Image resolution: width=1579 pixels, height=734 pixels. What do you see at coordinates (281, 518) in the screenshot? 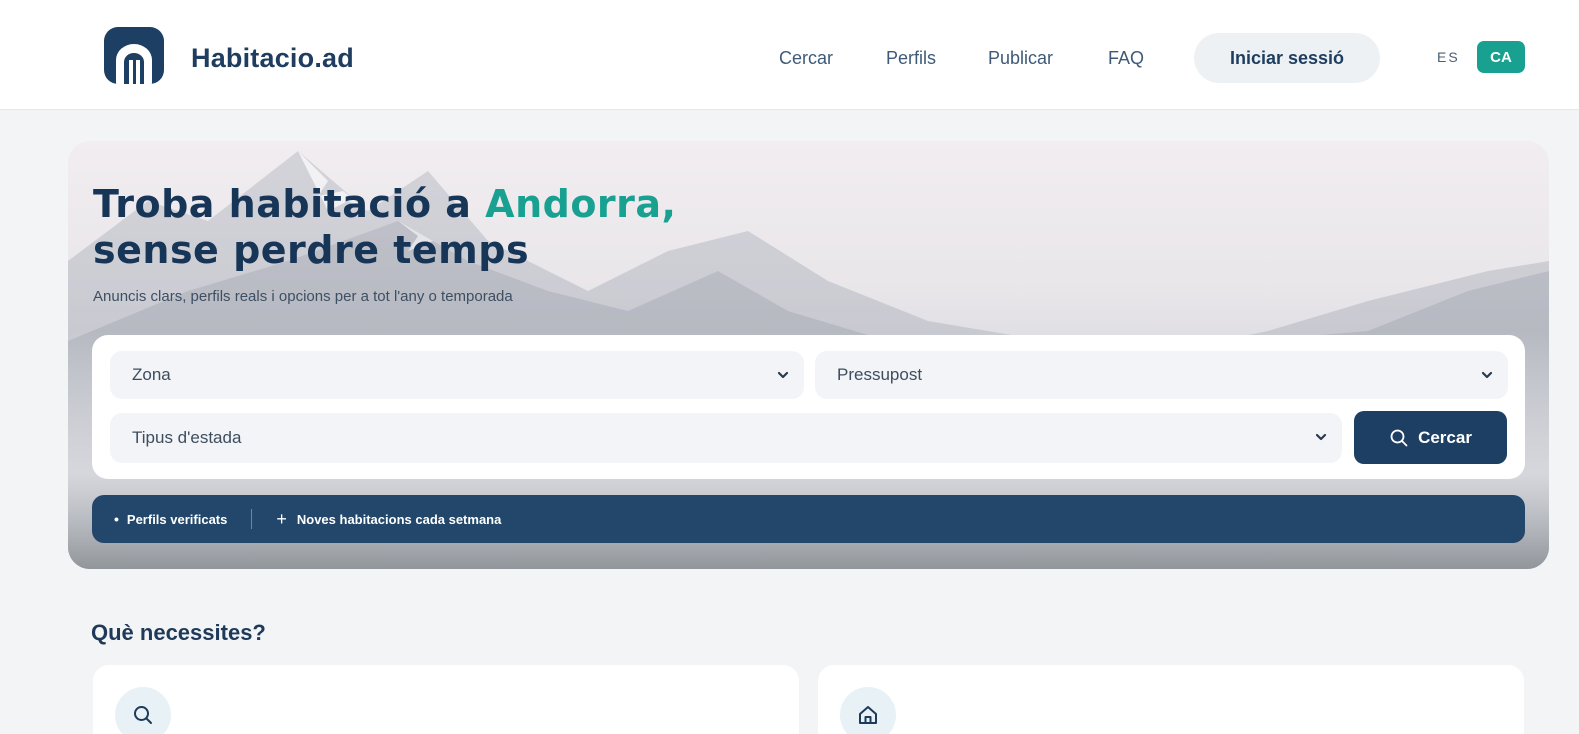
I see `plus-icon: +` at bounding box center [281, 518].